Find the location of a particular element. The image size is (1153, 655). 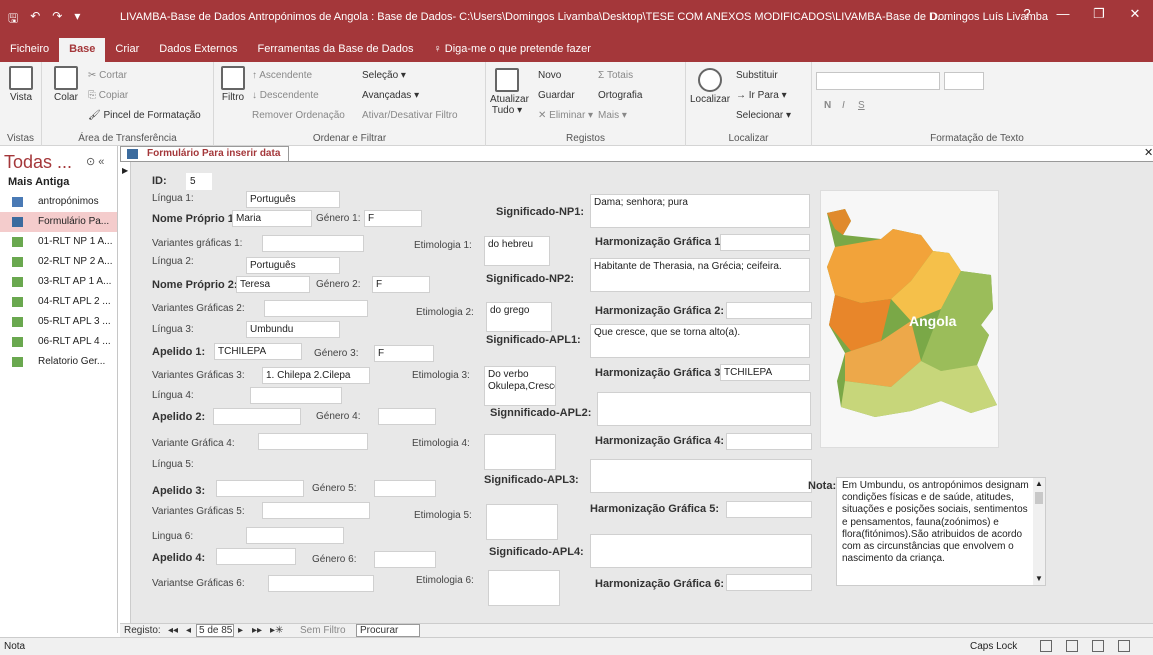

ap1-field: TCHILEPA is located at coordinates (258, 351).